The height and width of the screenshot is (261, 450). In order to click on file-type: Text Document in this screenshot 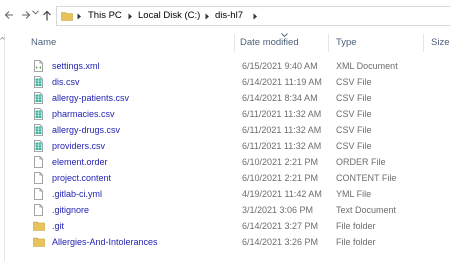, I will do `click(366, 210)`.